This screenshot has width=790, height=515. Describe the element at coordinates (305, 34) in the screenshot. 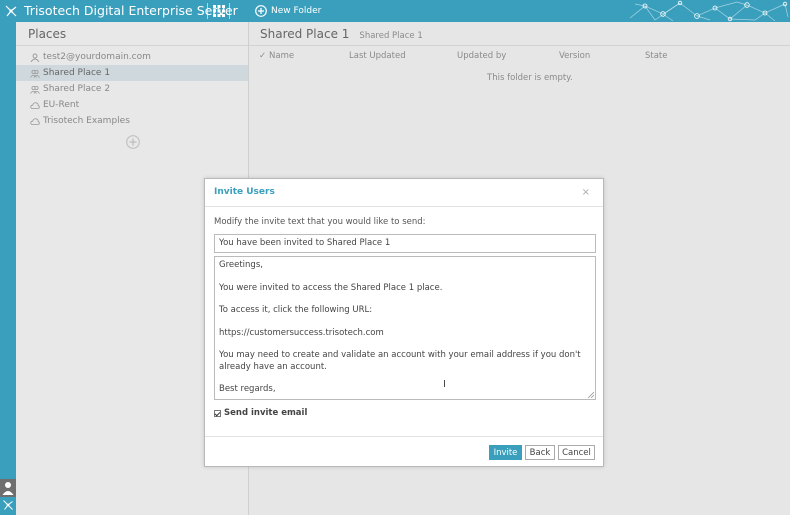

I see `page-title: Shared Place 1` at that location.